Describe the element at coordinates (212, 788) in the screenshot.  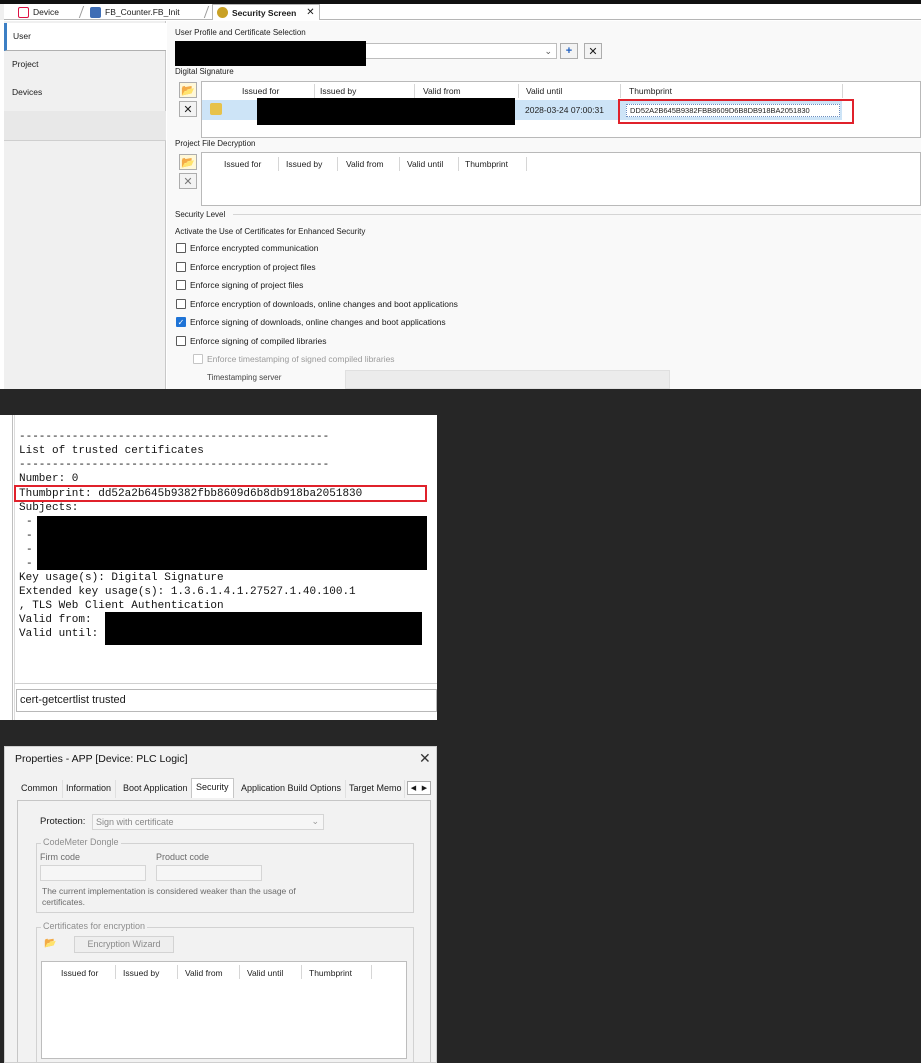
I see `tab-security: Security` at that location.